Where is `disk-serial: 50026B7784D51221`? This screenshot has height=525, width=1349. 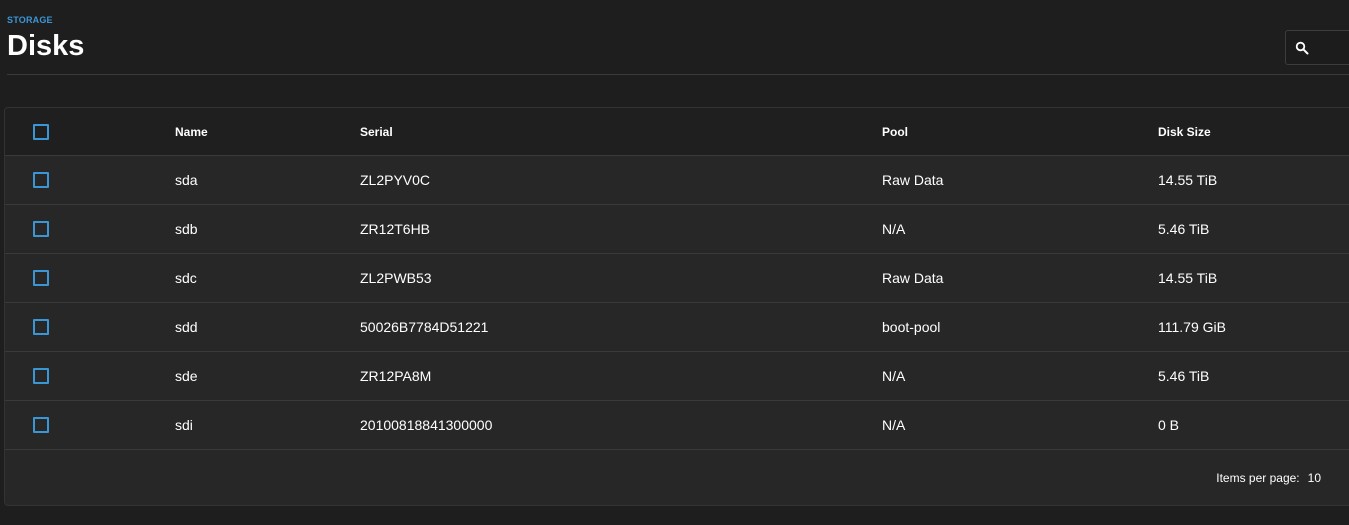
disk-serial: 50026B7784D51221 is located at coordinates (424, 327).